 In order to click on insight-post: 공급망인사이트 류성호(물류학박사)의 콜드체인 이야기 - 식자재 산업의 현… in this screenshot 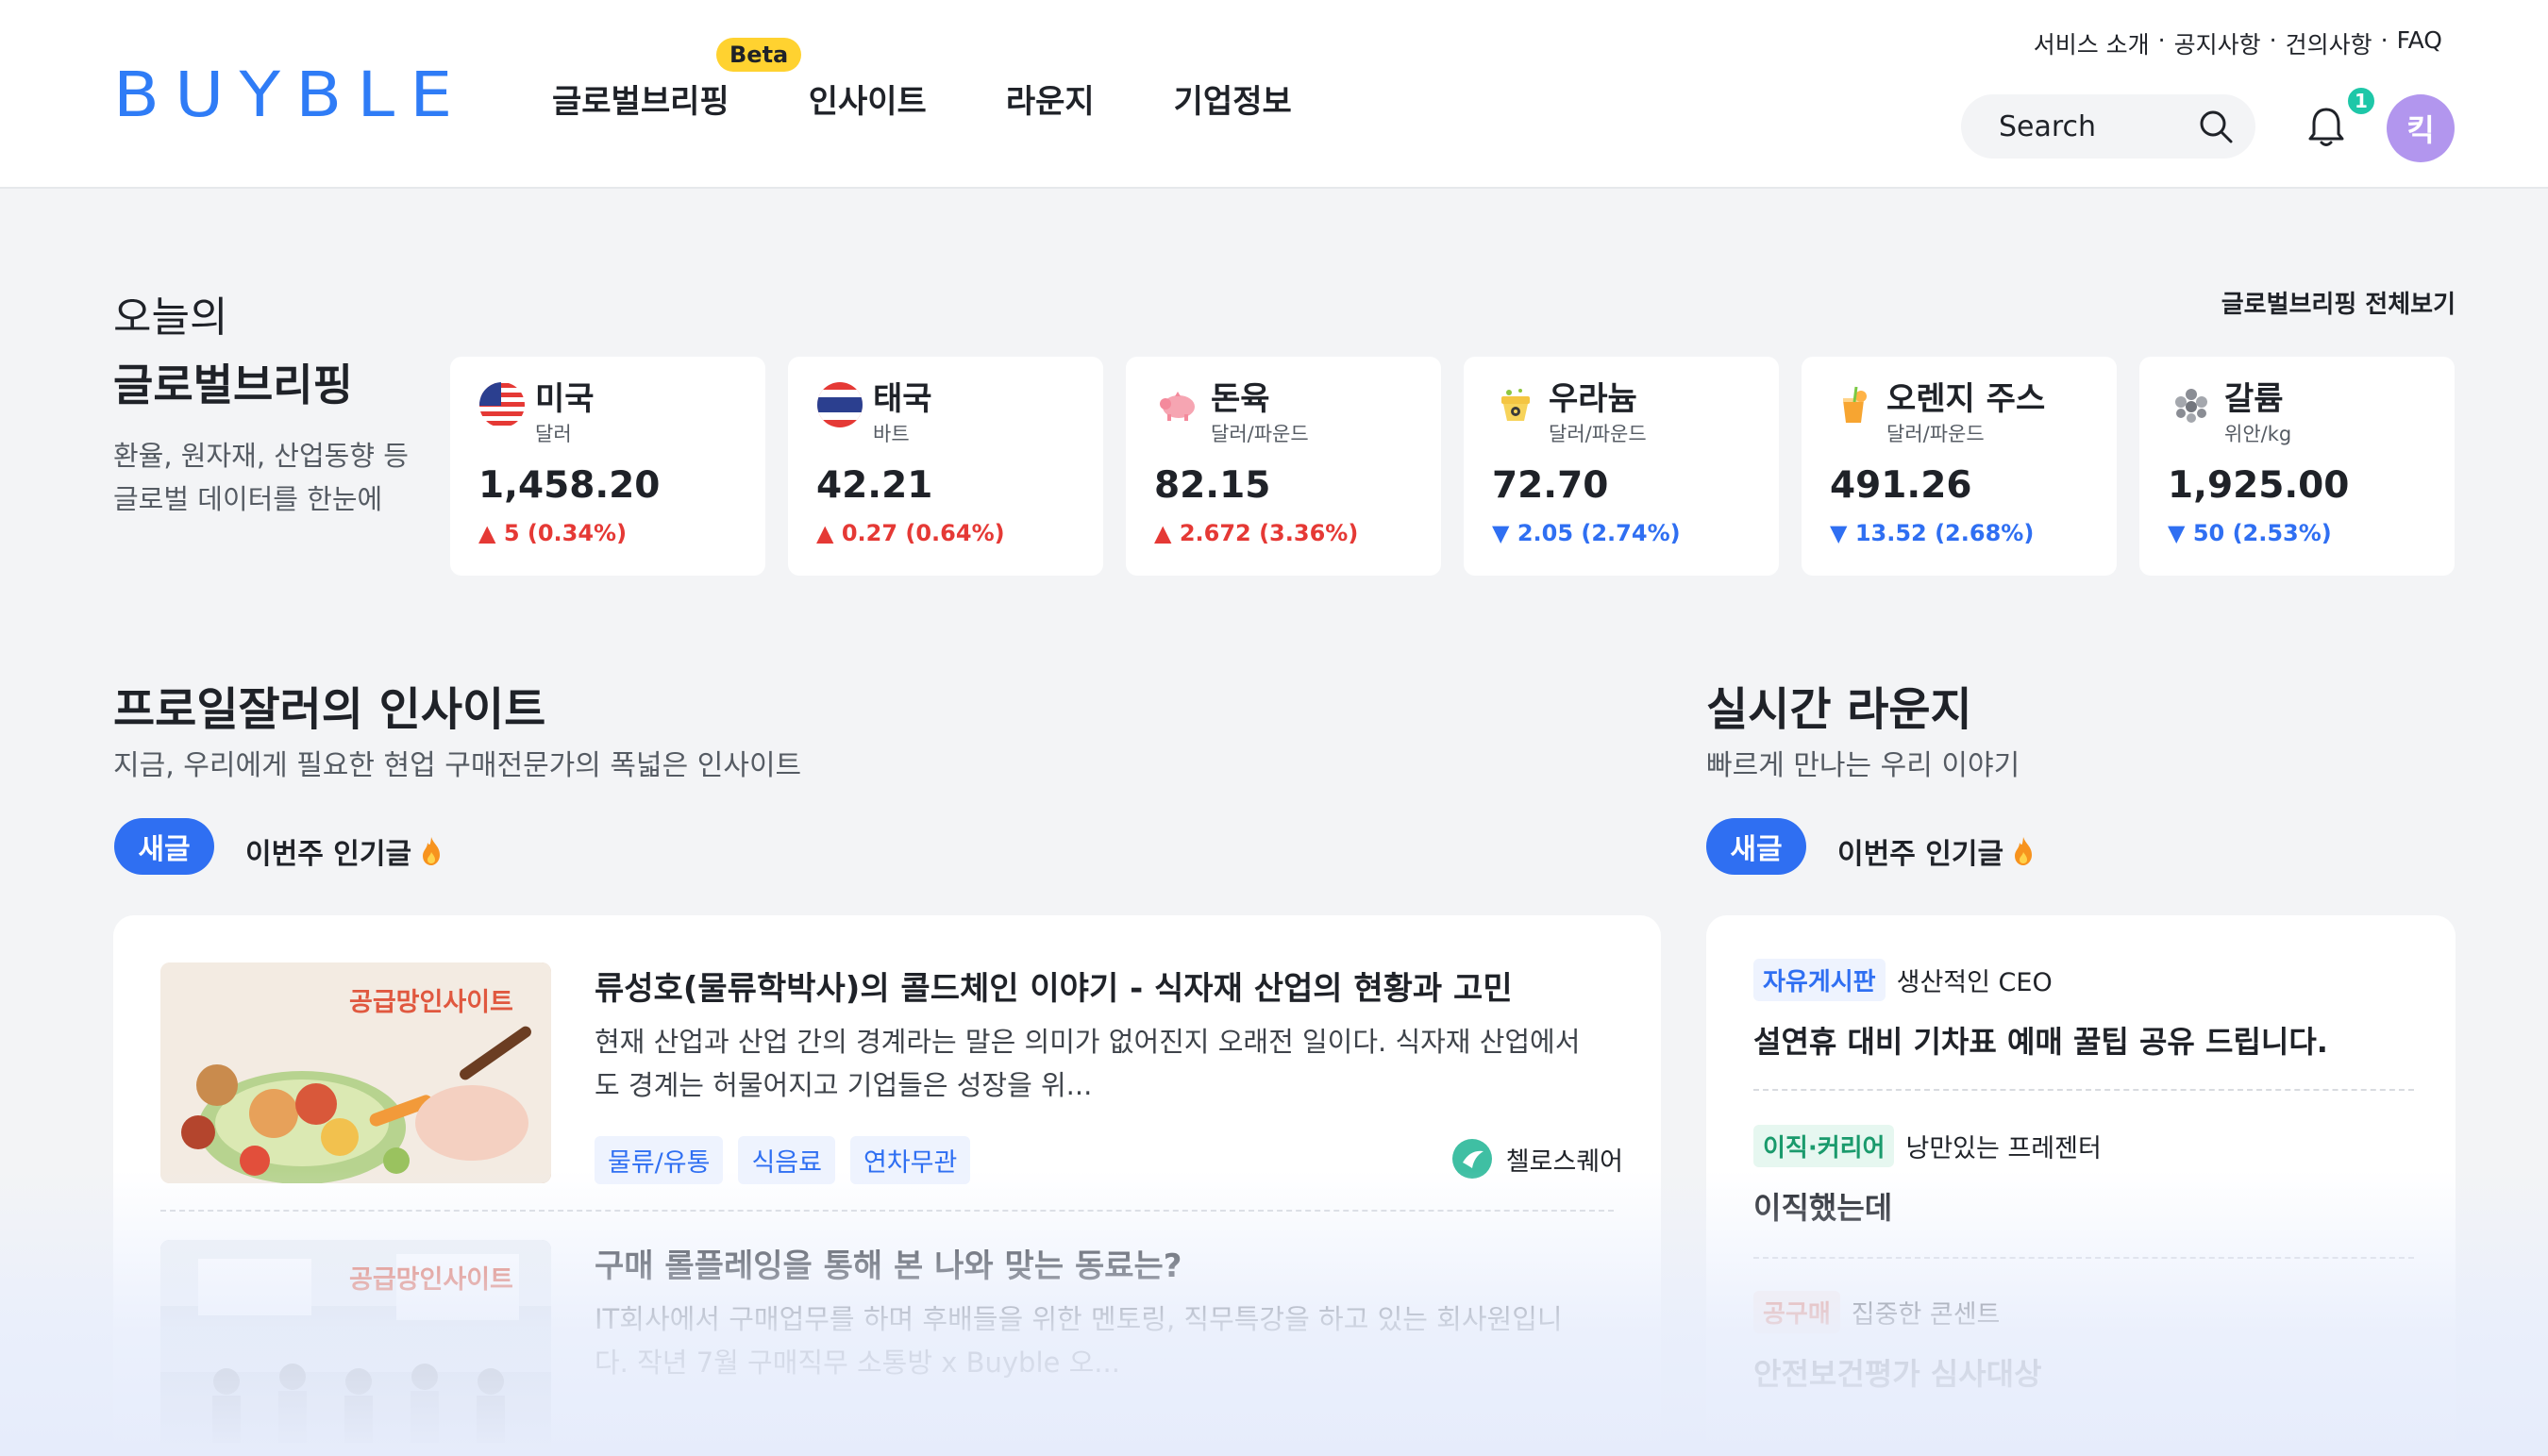, I will do `click(910, 1073)`.